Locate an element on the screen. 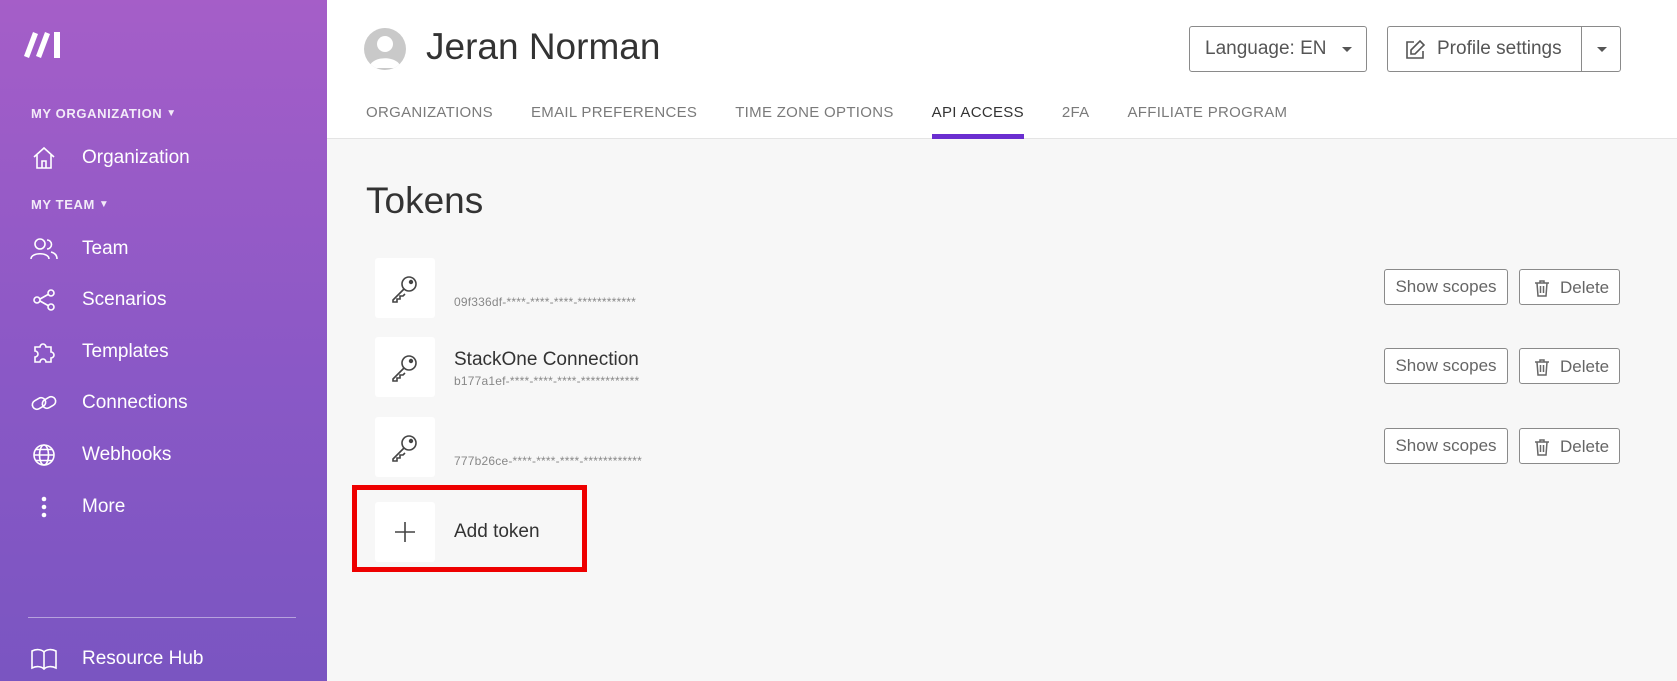  sidebar-item-webhooks: Webhooks is located at coordinates (163, 455).